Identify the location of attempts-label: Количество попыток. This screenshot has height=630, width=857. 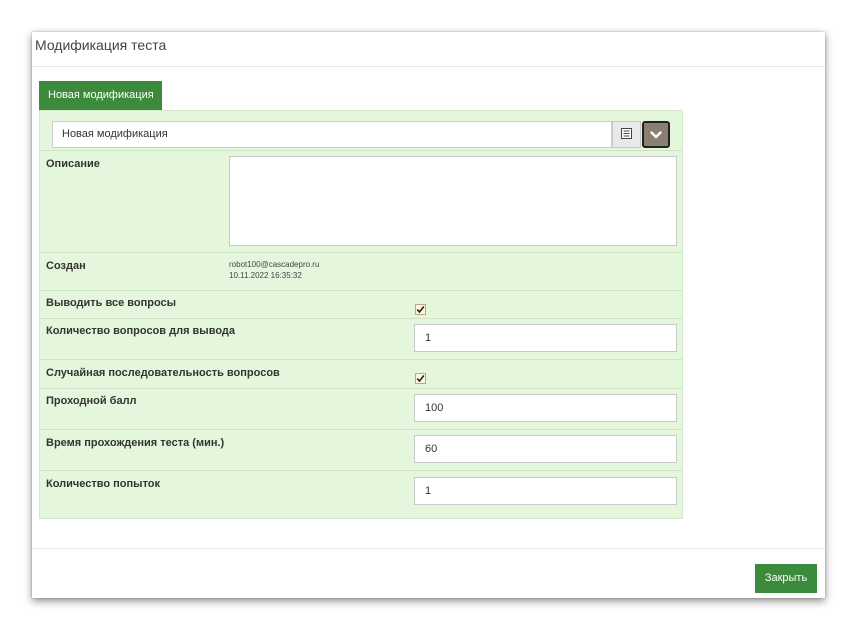
(103, 484).